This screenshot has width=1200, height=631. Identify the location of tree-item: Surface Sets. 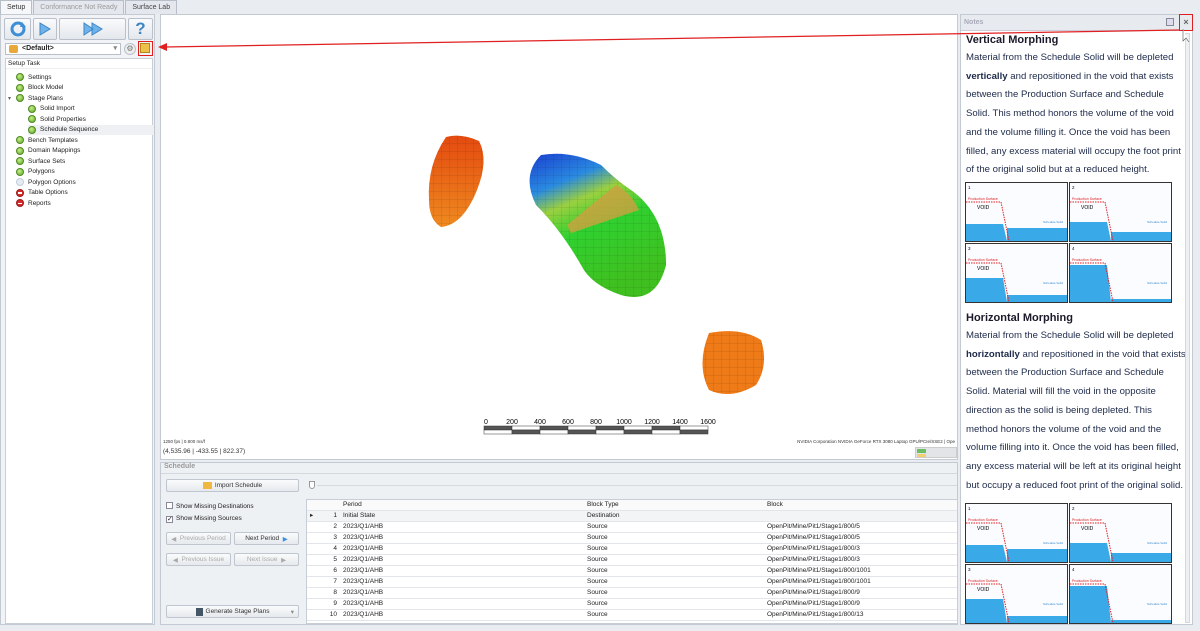
(40, 161).